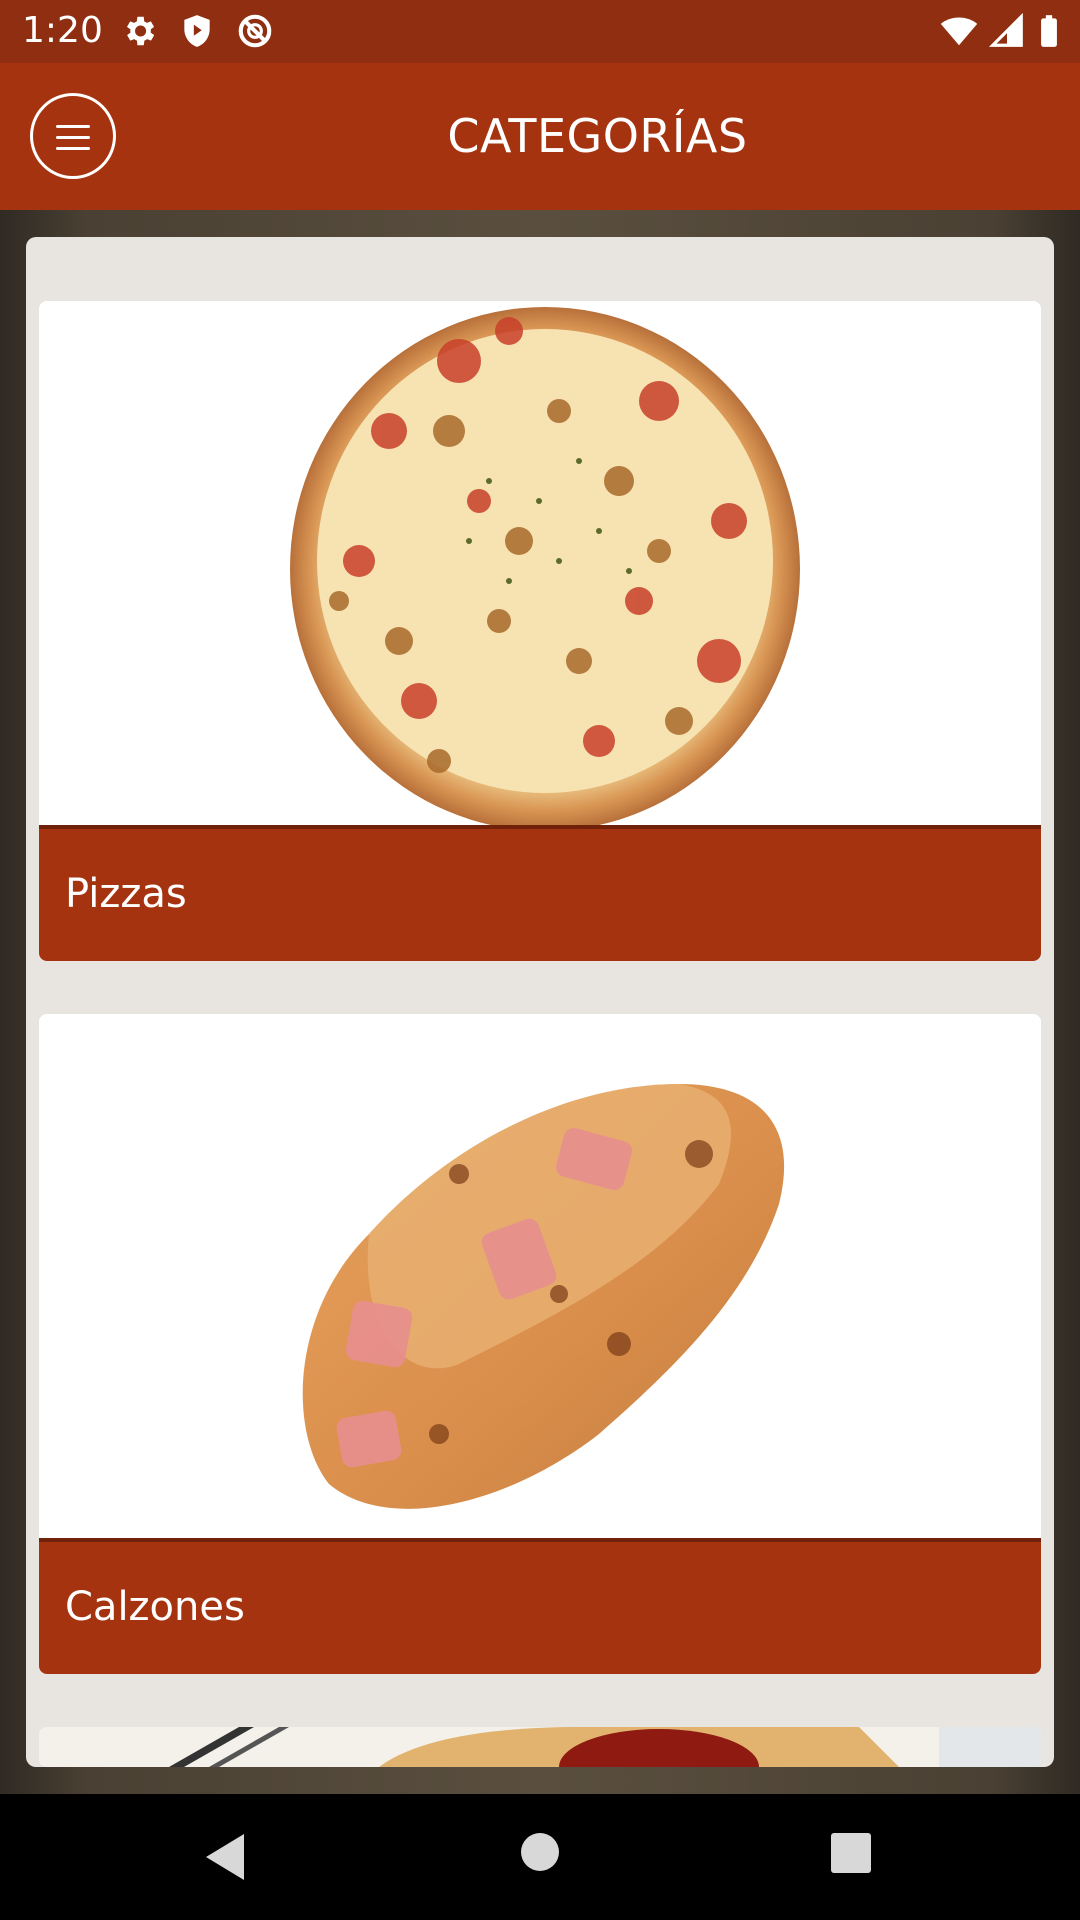 This screenshot has height=1920, width=1080. What do you see at coordinates (540, 31) in the screenshot?
I see `status-bar: 1:20` at bounding box center [540, 31].